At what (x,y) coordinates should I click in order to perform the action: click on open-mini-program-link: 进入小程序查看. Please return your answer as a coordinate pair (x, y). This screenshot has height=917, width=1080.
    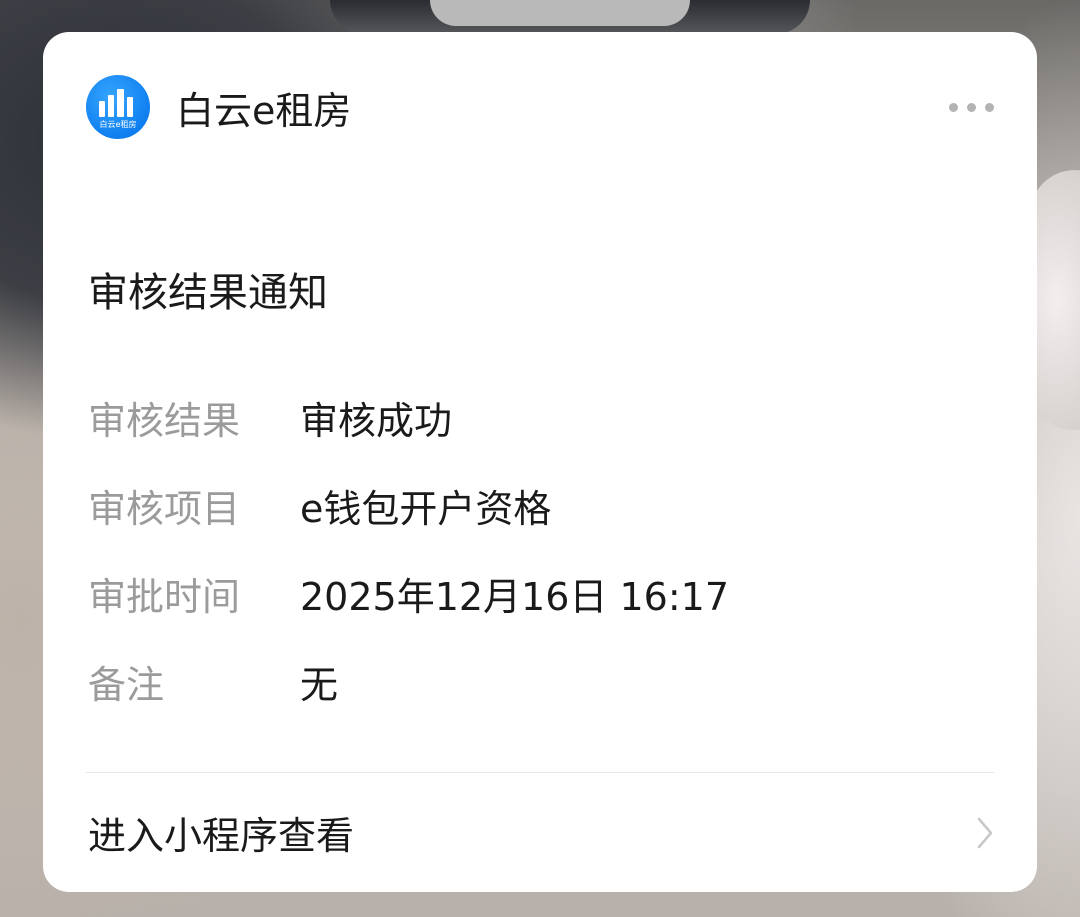
    Looking at the image, I should click on (540, 832).